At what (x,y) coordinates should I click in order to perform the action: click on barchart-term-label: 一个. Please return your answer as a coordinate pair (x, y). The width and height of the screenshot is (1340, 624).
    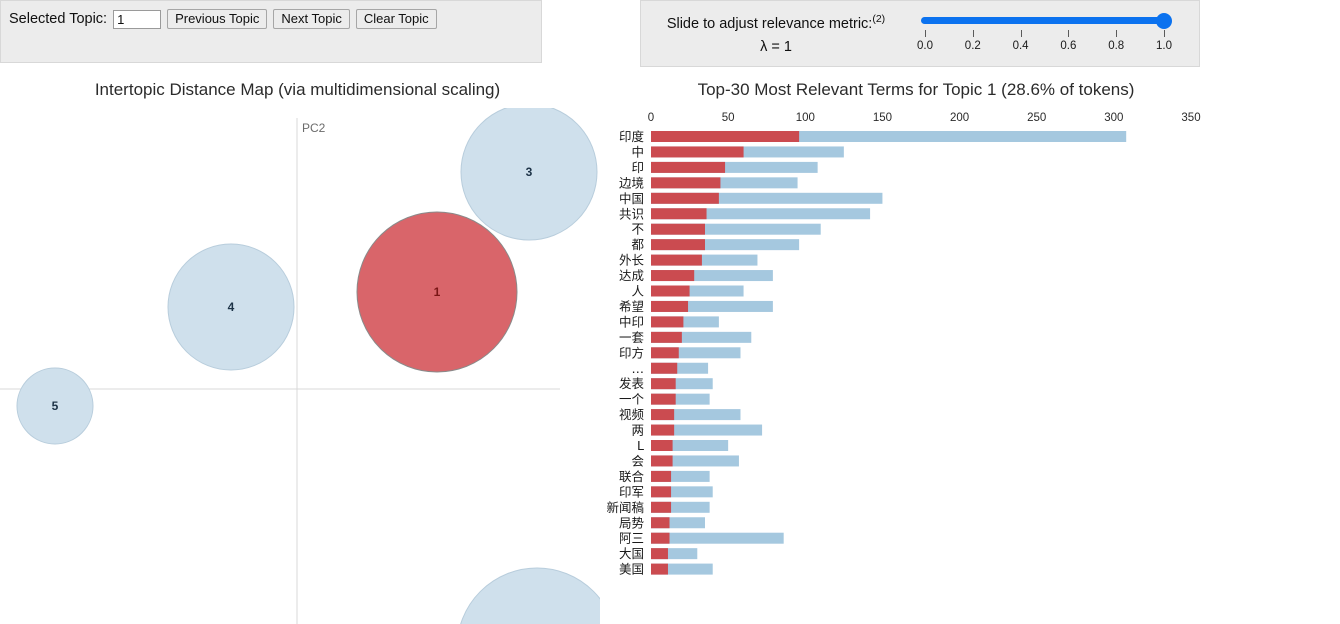
    Looking at the image, I should click on (632, 399).